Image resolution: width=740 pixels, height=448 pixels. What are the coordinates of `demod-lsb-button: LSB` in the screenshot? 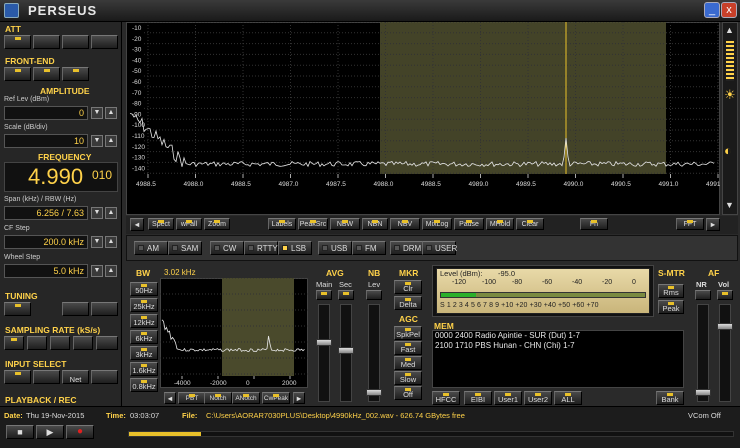 It's located at (295, 248).